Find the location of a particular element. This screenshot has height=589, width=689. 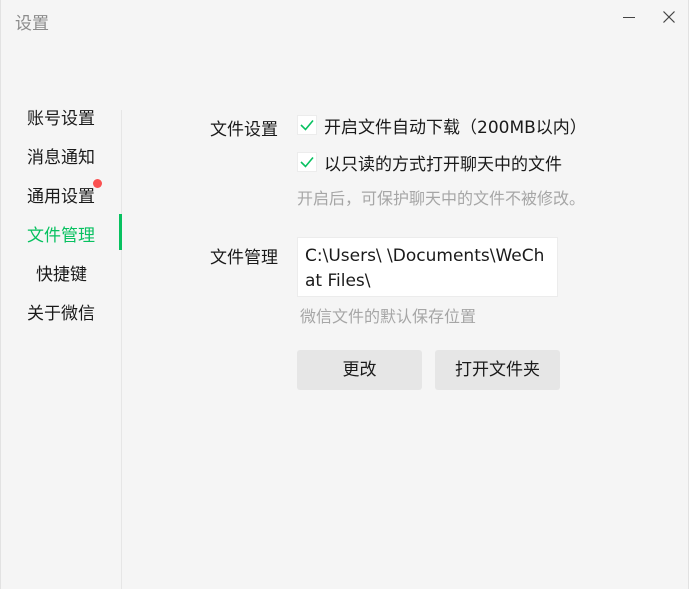

sidebar-nav: 账号设置 消息通知 通用设置 文件管理 快捷键 关于微信 is located at coordinates (61, 343).